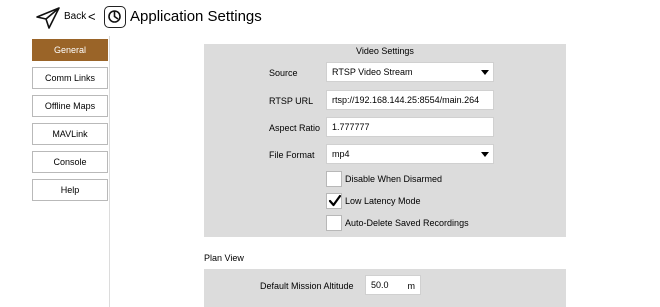  I want to click on sidebar-item-comm-links: Comm Links, so click(70, 78).